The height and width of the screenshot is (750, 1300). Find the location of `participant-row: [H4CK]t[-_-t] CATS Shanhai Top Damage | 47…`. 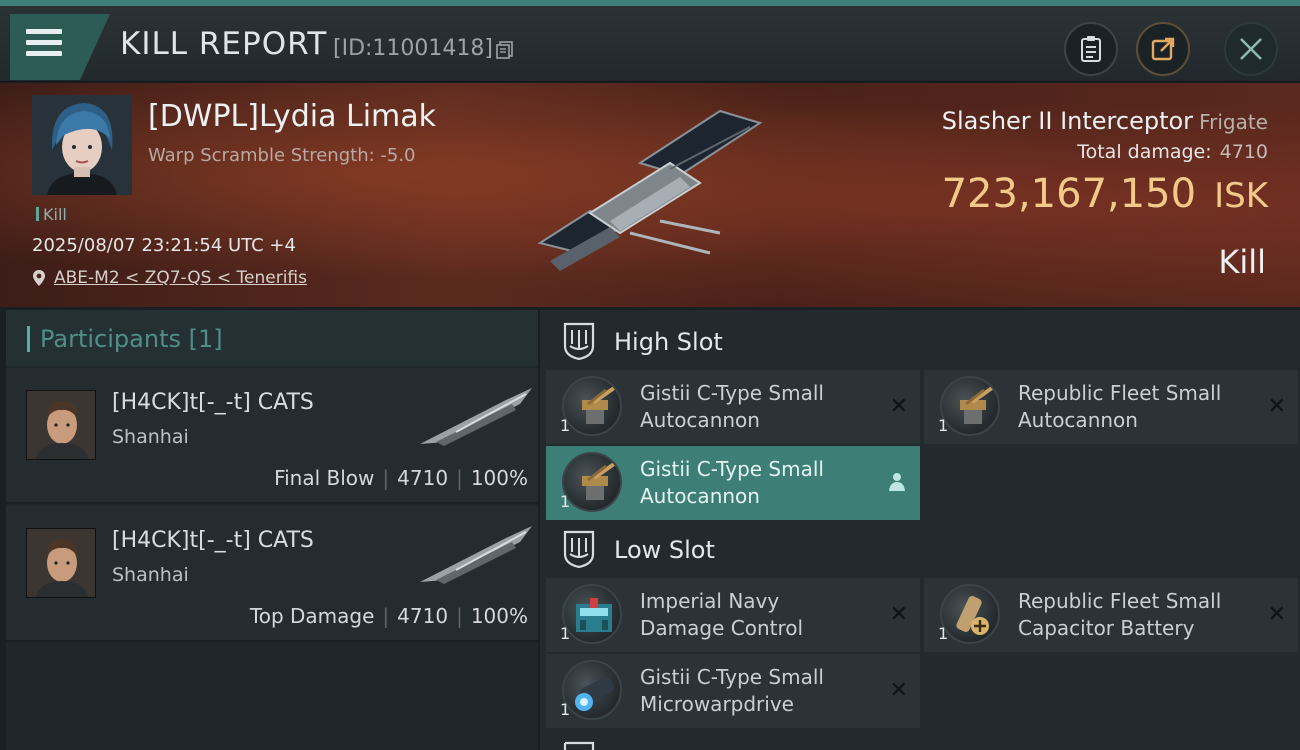

participant-row: [H4CK]t[-_-t] CATS Shanhai Top Damage | 47… is located at coordinates (272, 574).